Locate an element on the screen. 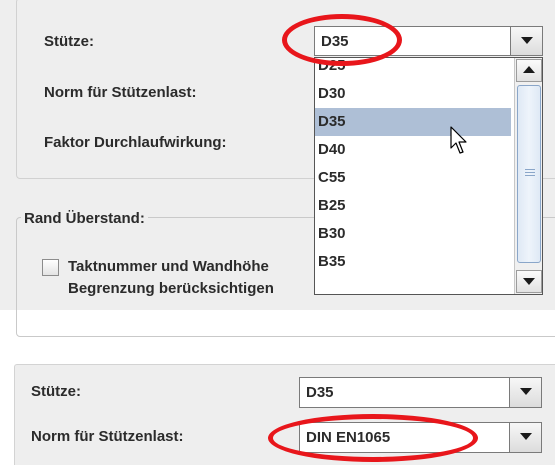 The width and height of the screenshot is (555, 465). dropdown-item-c55: C55 is located at coordinates (413, 178).